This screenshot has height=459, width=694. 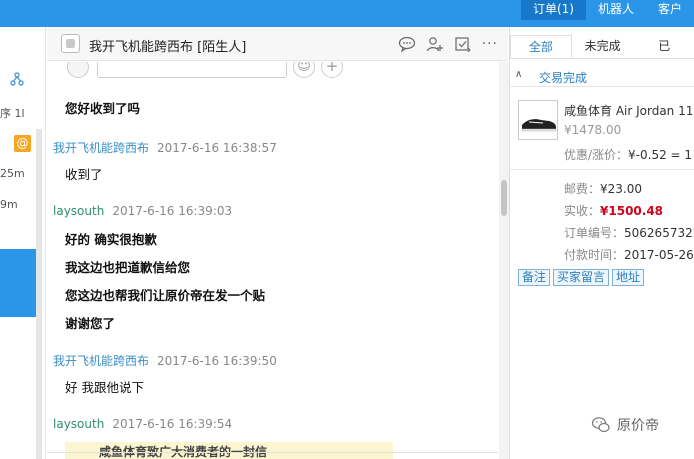 I want to click on order-status: 交易完成, so click(x=563, y=78).